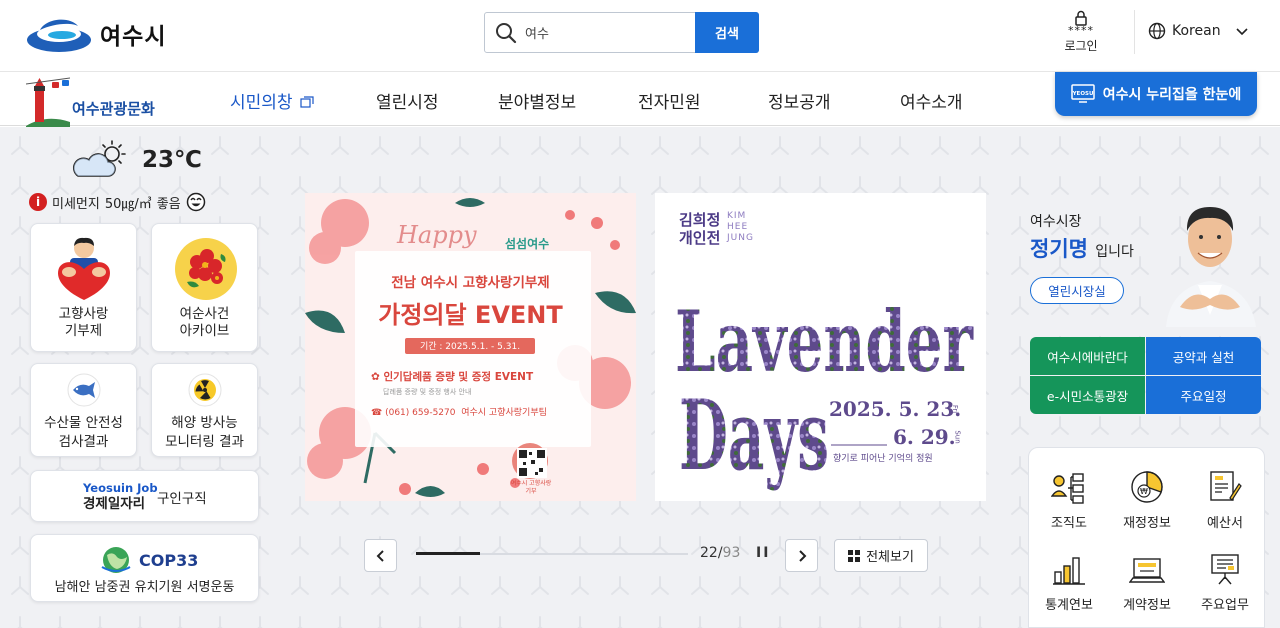  What do you see at coordinates (38, 202) in the screenshot?
I see `info-icon: i` at bounding box center [38, 202].